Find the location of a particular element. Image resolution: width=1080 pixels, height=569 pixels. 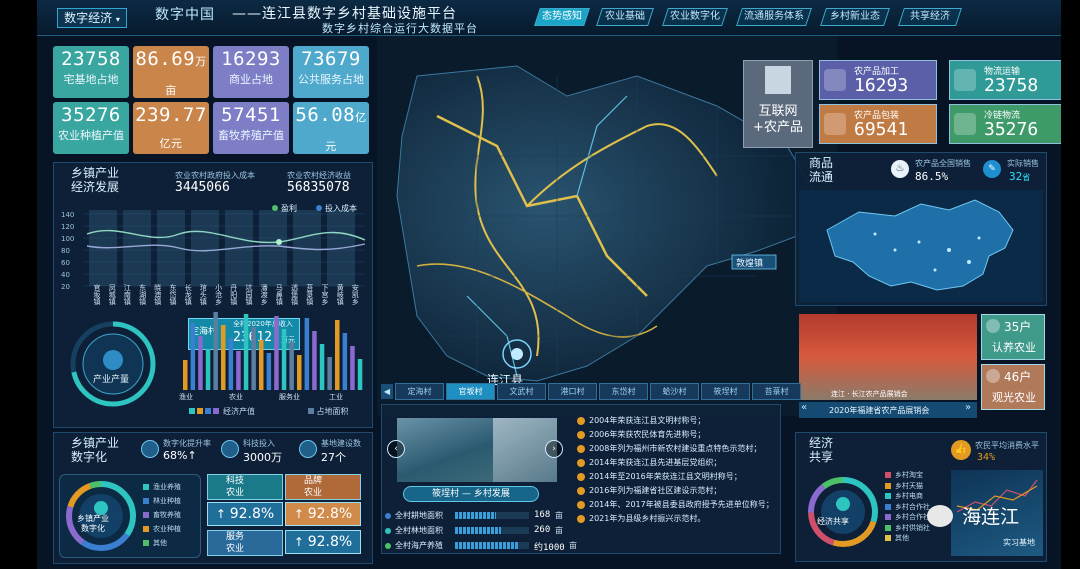

logistics-tile: 冷链物流 35276 is located at coordinates (1005, 124).